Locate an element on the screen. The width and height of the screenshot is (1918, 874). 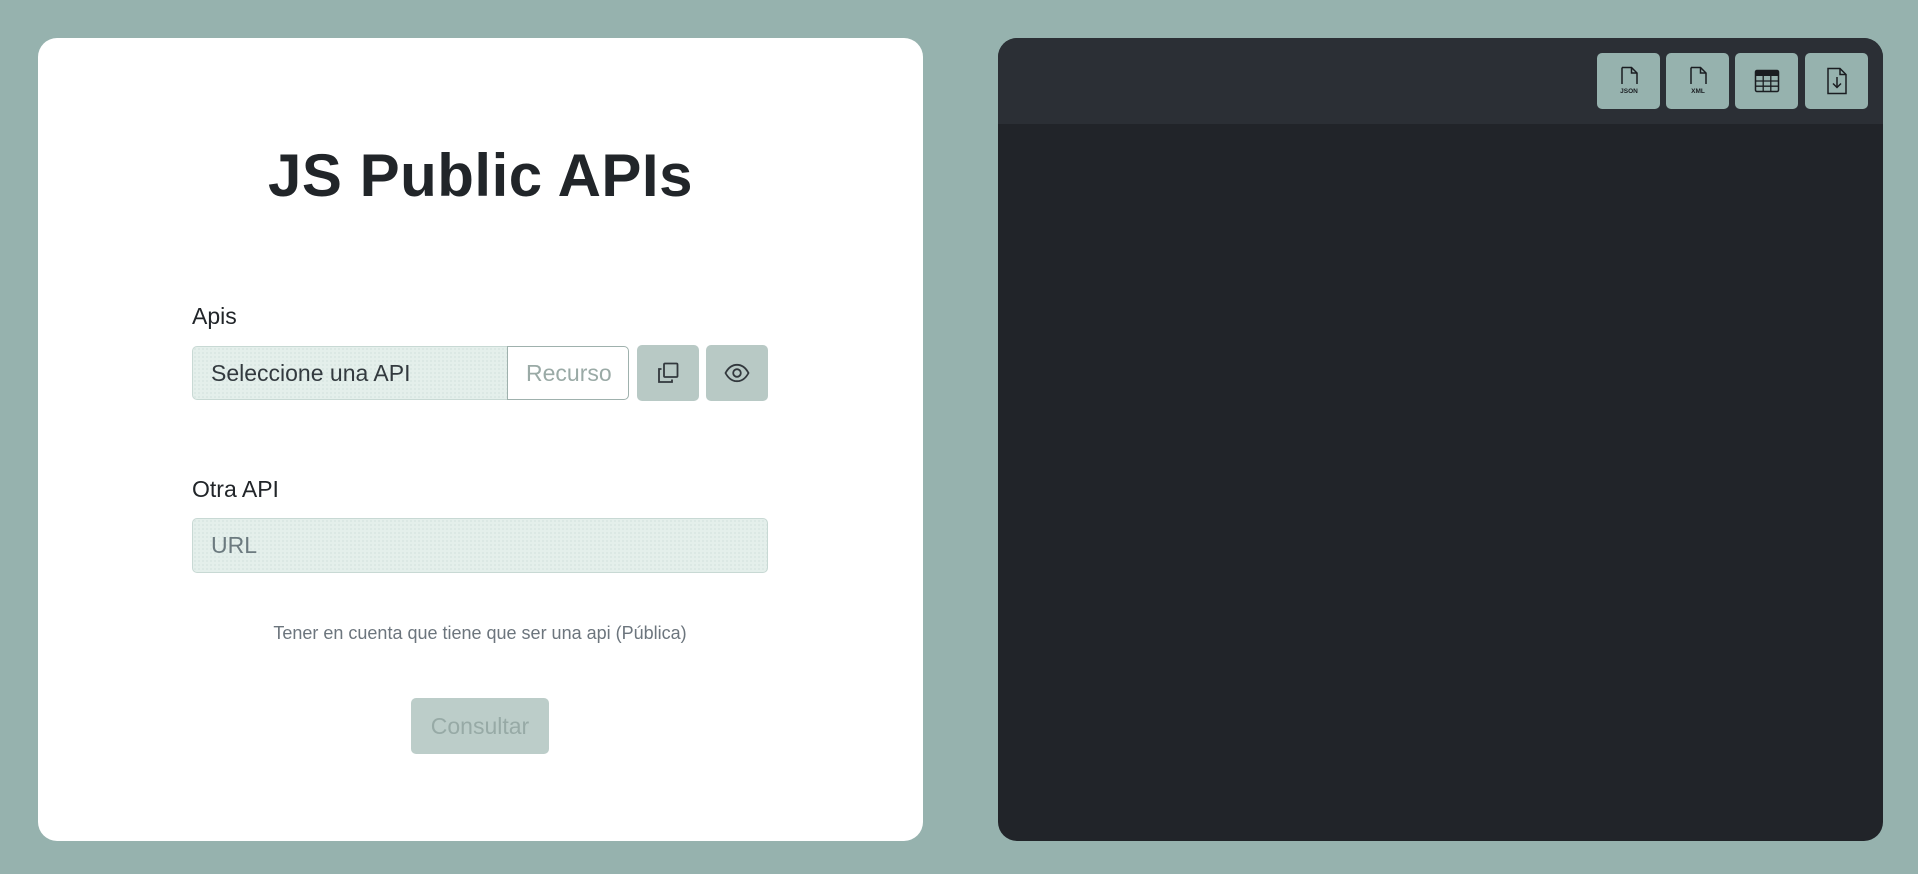
url-input: URL is located at coordinates (480, 545).